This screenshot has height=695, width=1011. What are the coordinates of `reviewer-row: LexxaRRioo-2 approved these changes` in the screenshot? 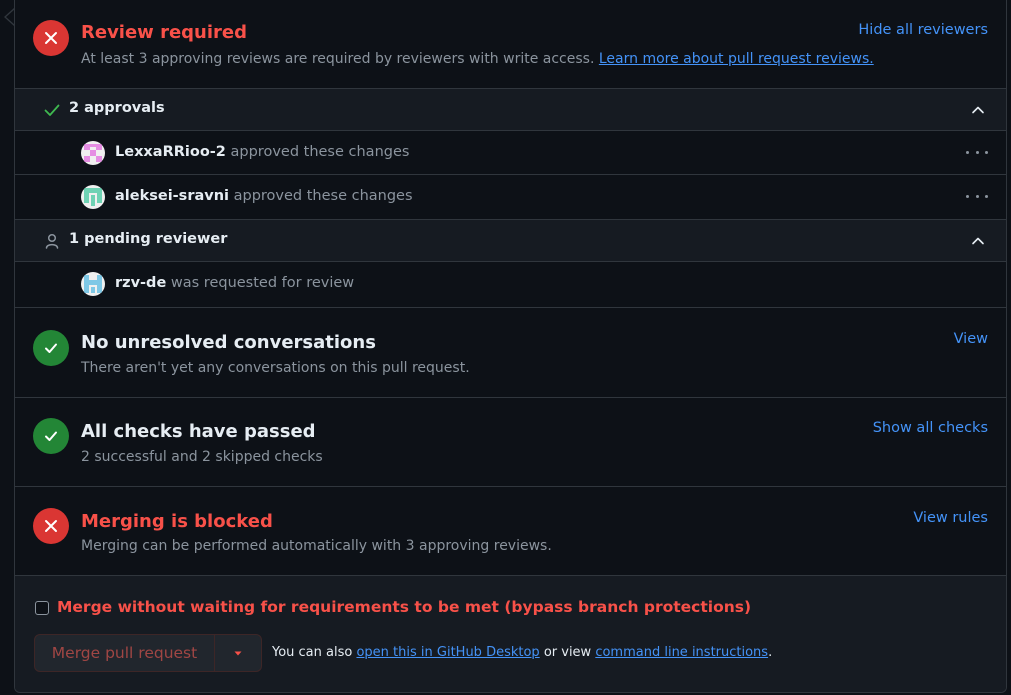 It's located at (510, 153).